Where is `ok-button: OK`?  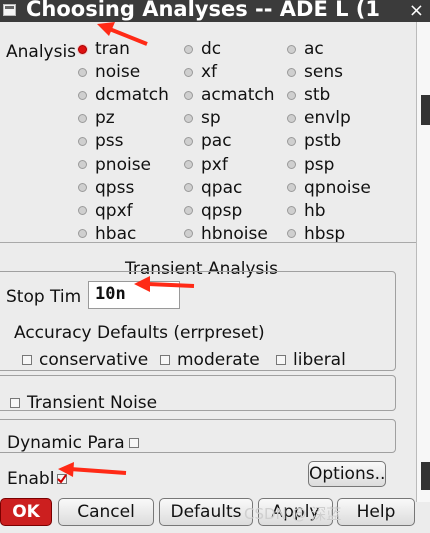
ok-button: OK is located at coordinates (26, 512).